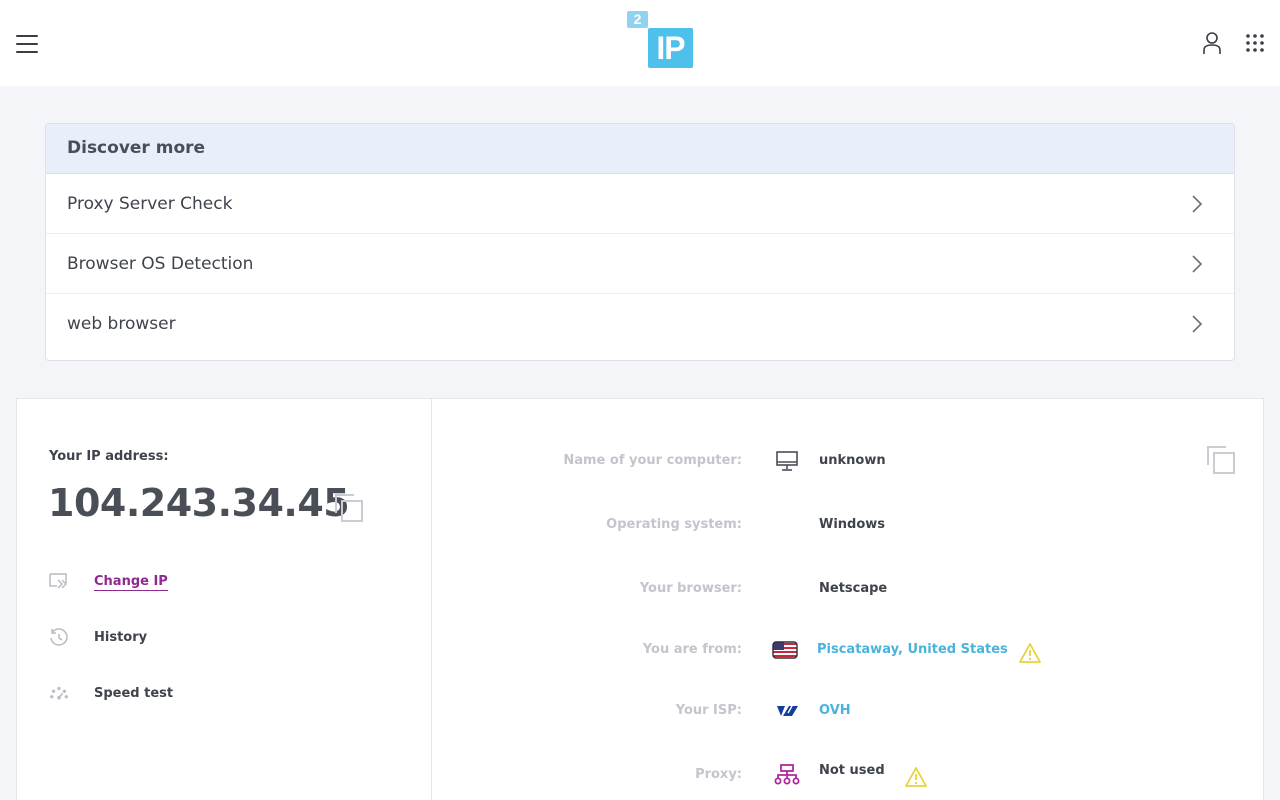 The width and height of the screenshot is (1280, 800). I want to click on browser-label: Your browser:, so click(690, 588).